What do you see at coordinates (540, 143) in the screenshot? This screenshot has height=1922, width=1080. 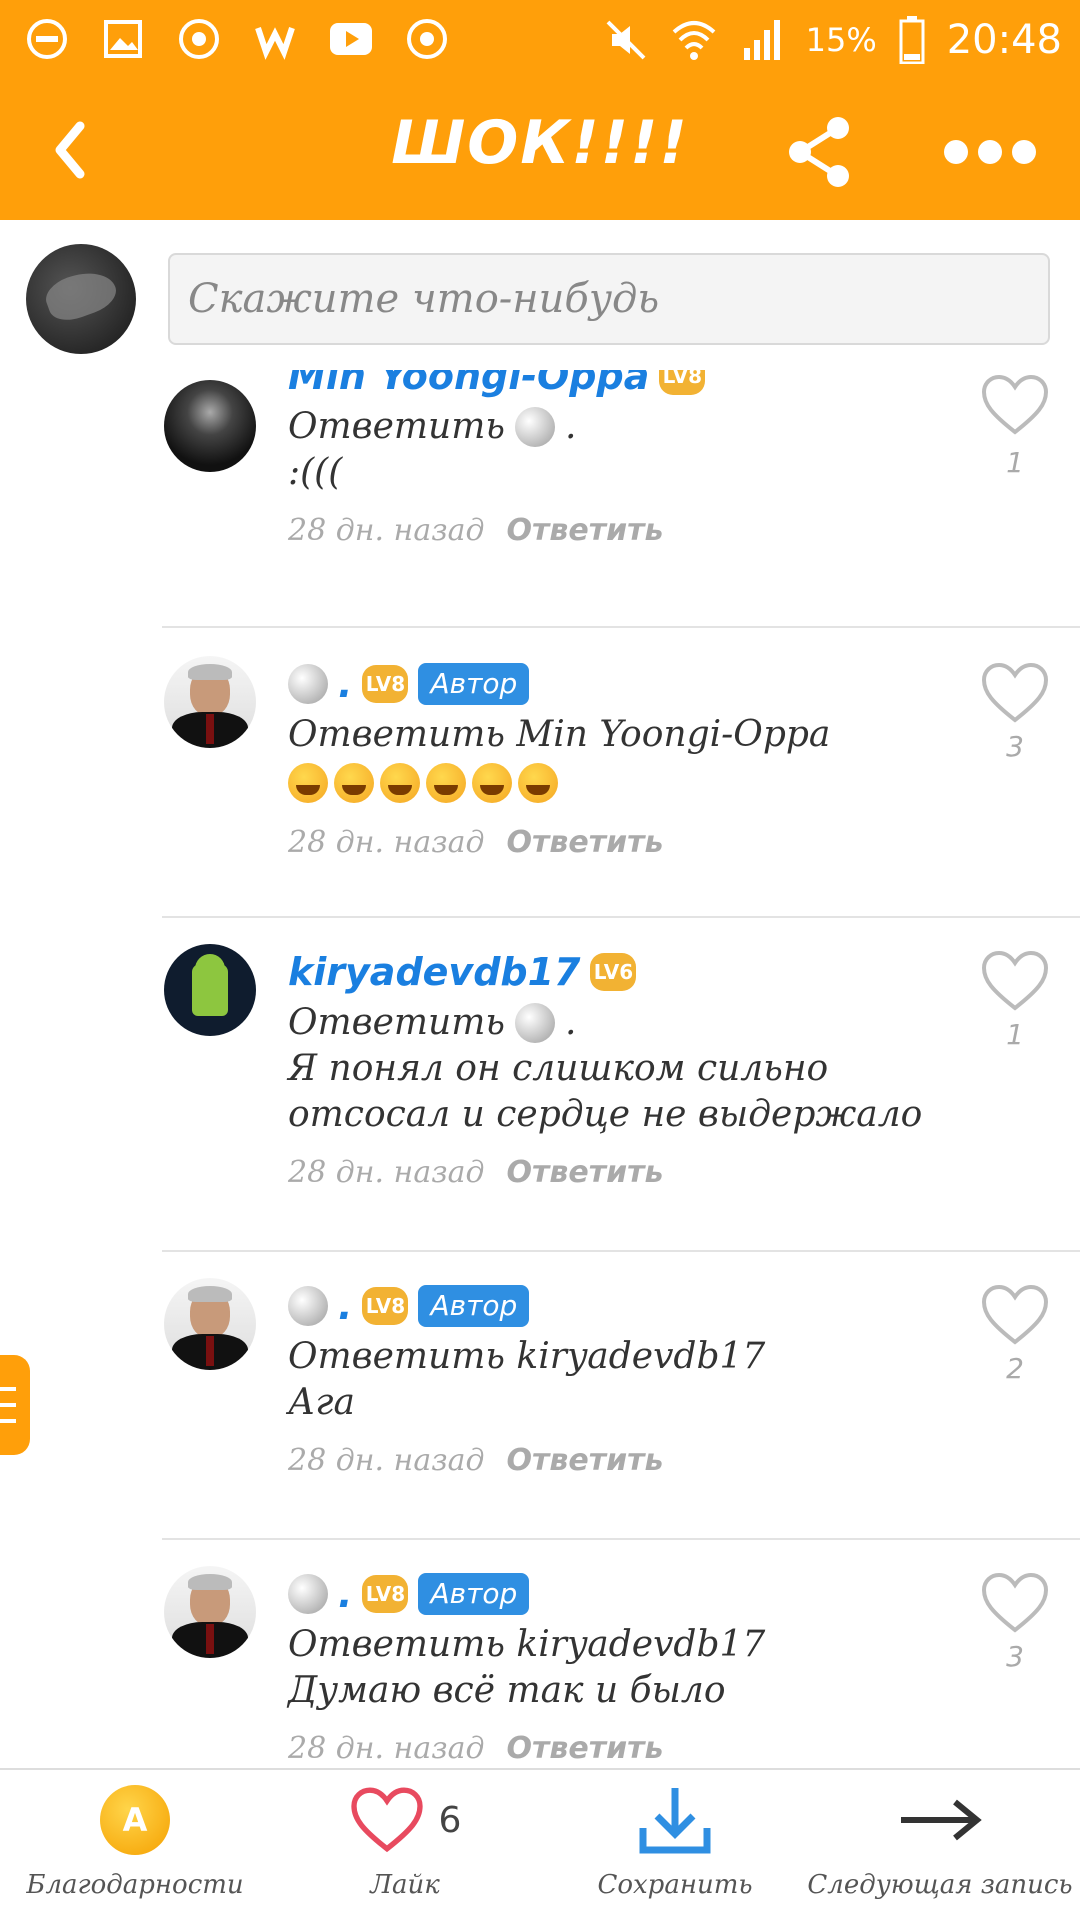 I see `page-title: ШОК!!!!` at bounding box center [540, 143].